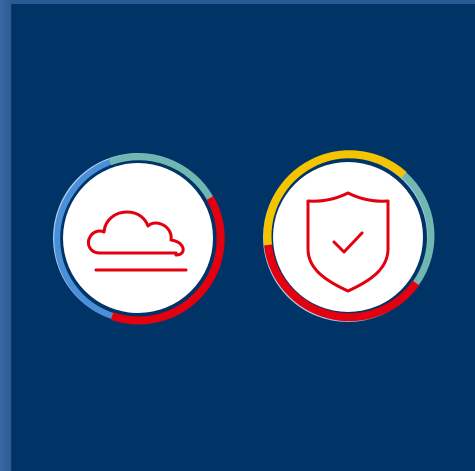  I want to click on cloud-badge-graphic, so click(139, 239).